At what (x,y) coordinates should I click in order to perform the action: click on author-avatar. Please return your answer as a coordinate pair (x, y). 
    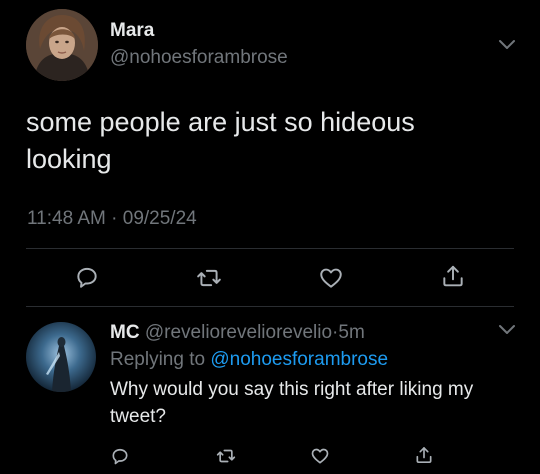
    Looking at the image, I should click on (62, 45).